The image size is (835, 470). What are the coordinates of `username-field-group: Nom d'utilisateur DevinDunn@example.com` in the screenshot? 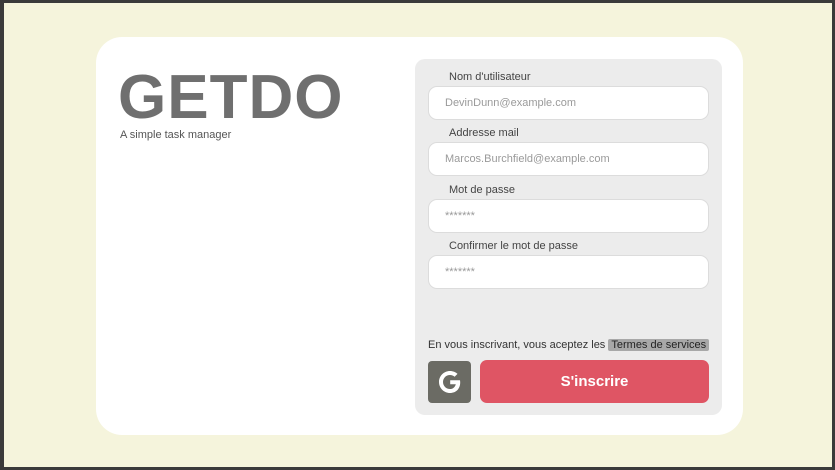 It's located at (568, 95).